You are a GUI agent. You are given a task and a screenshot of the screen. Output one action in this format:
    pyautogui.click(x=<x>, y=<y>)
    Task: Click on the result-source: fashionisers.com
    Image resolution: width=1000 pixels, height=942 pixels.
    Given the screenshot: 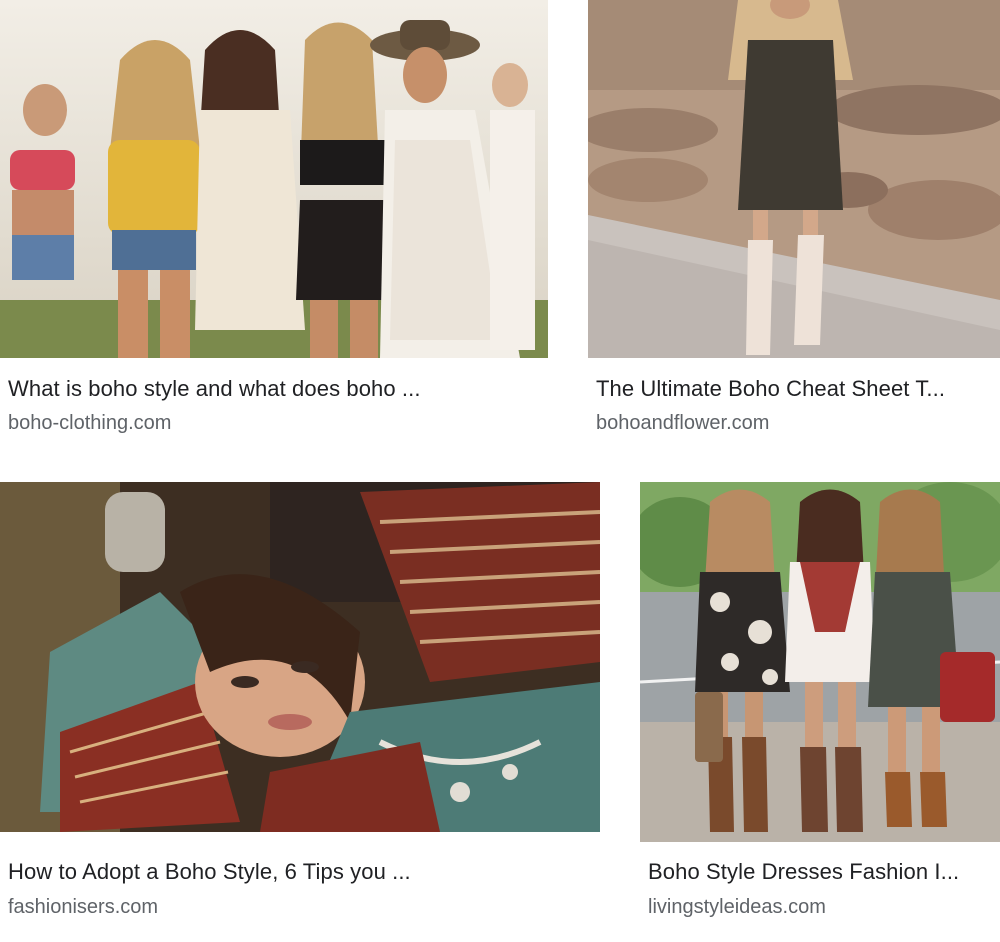 What is the action you would take?
    pyautogui.click(x=83, y=907)
    